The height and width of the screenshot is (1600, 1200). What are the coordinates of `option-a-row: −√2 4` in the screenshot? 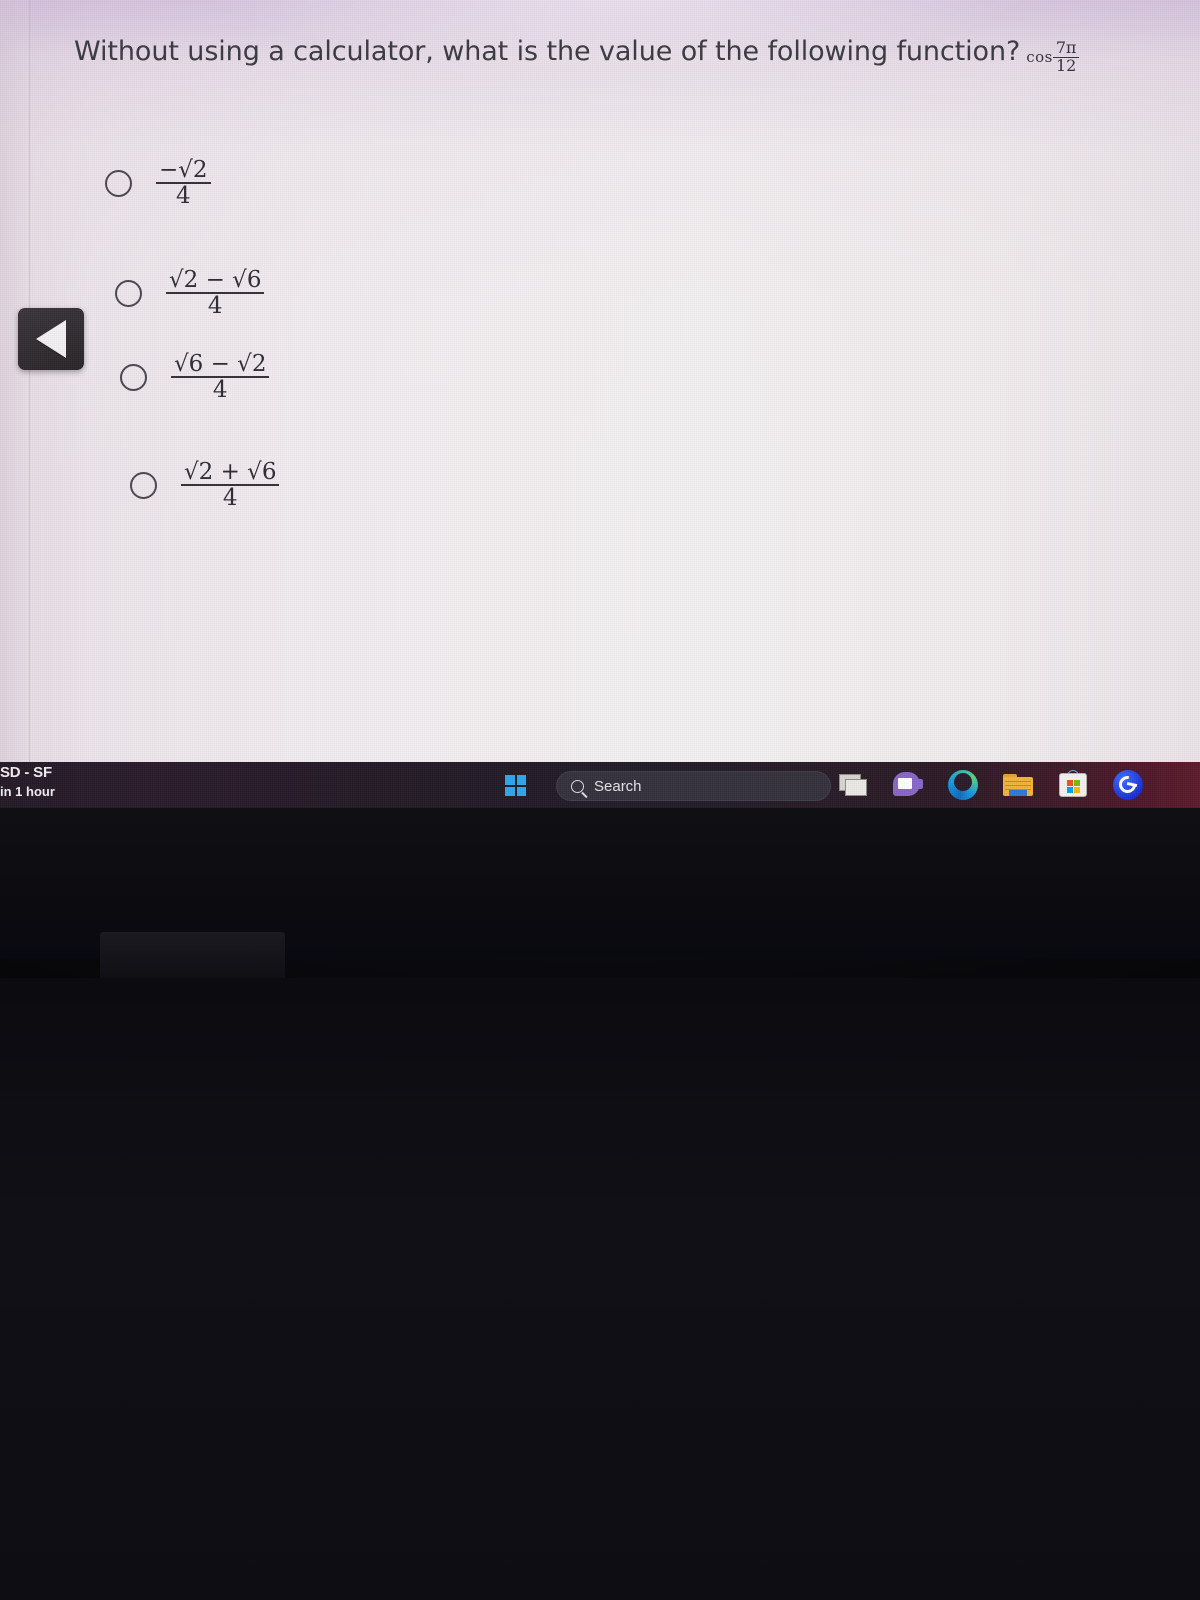 It's located at (158, 183).